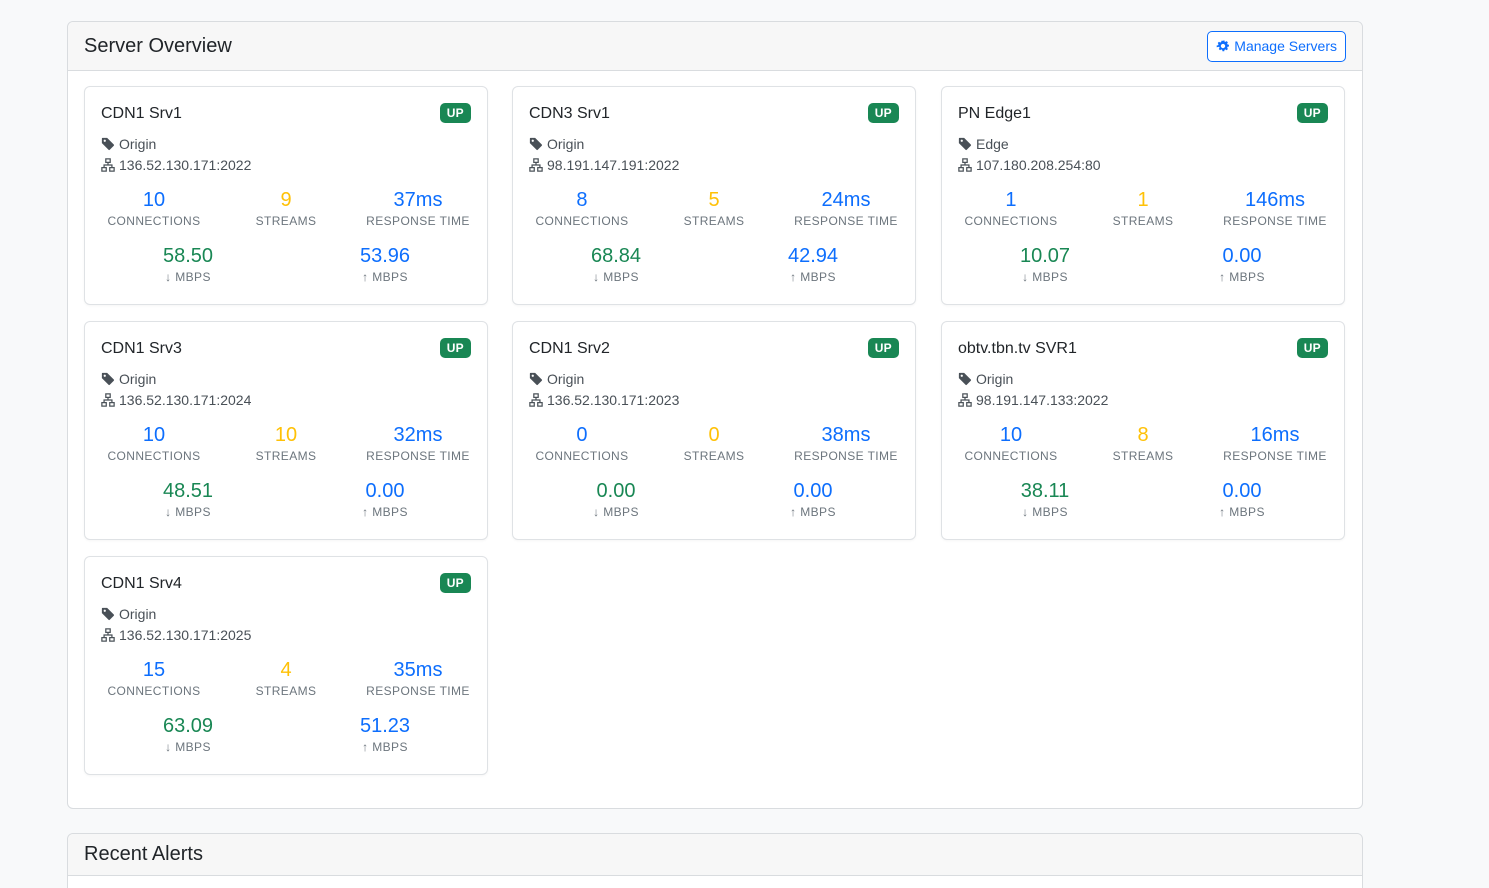 The width and height of the screenshot is (1489, 888). I want to click on streams-stat: 0 STREAMS, so click(714, 443).